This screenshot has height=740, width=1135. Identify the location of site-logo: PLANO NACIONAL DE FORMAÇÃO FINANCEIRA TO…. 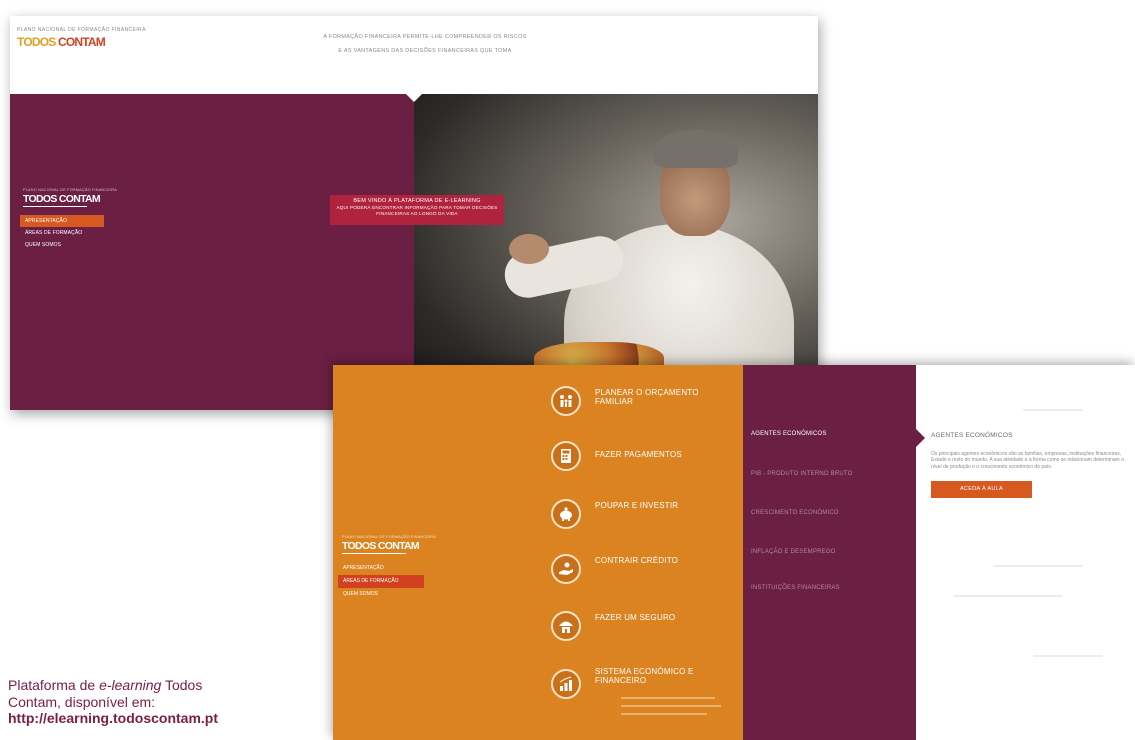
(81, 38).